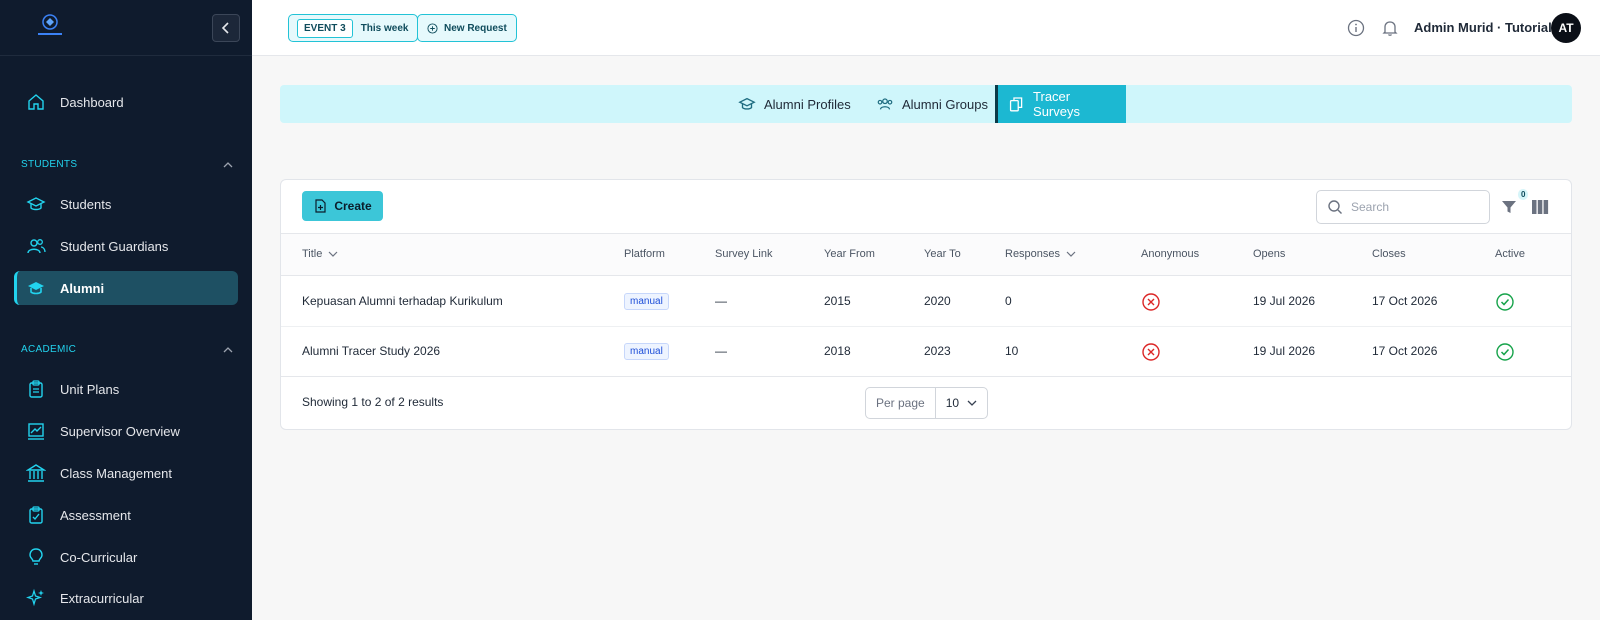  I want to click on user-name: Admin Murid · Tutorial, so click(1483, 27).